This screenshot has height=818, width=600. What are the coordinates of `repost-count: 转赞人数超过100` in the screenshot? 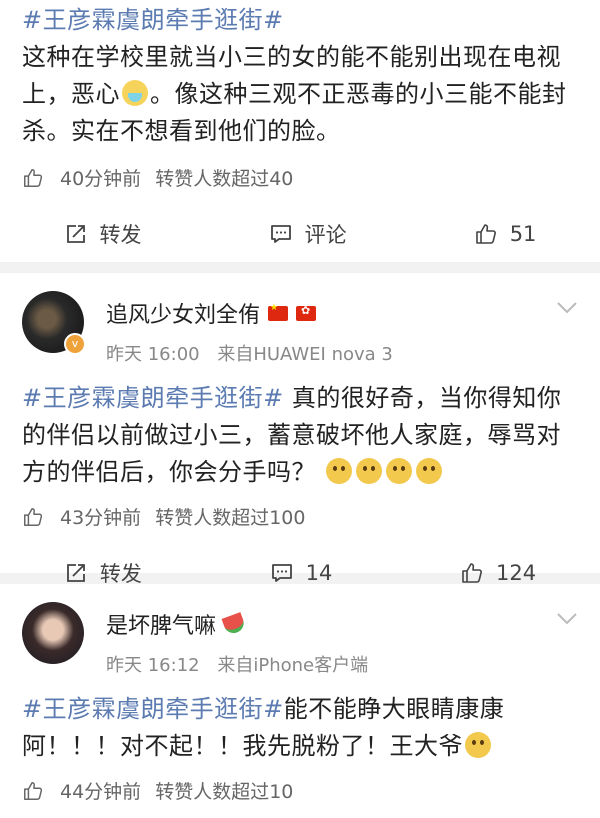 It's located at (230, 518).